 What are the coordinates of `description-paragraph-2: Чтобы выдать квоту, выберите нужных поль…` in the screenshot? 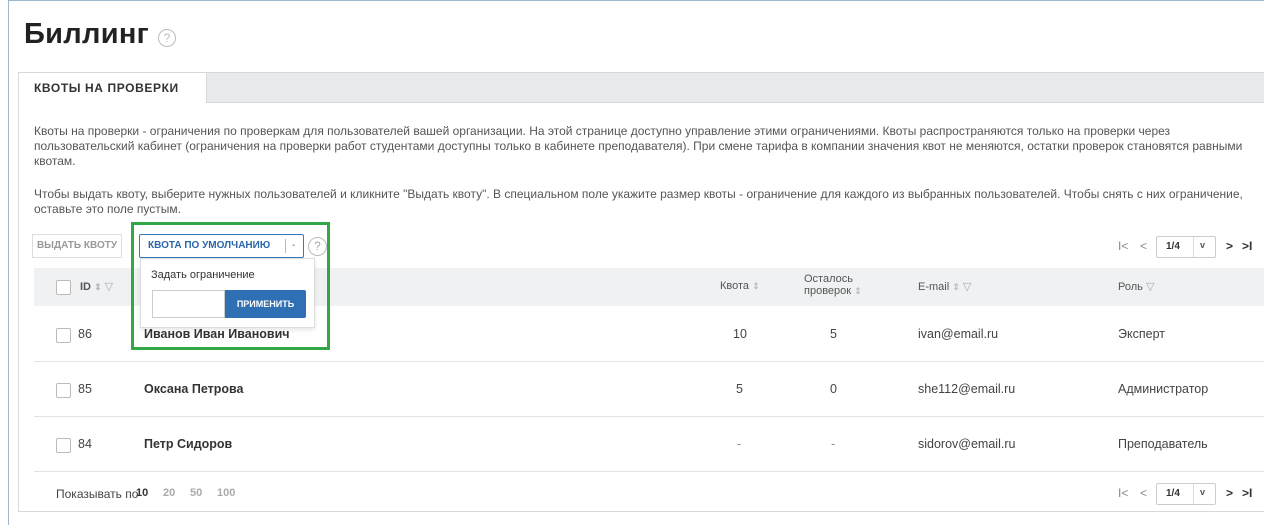 It's located at (638, 201).